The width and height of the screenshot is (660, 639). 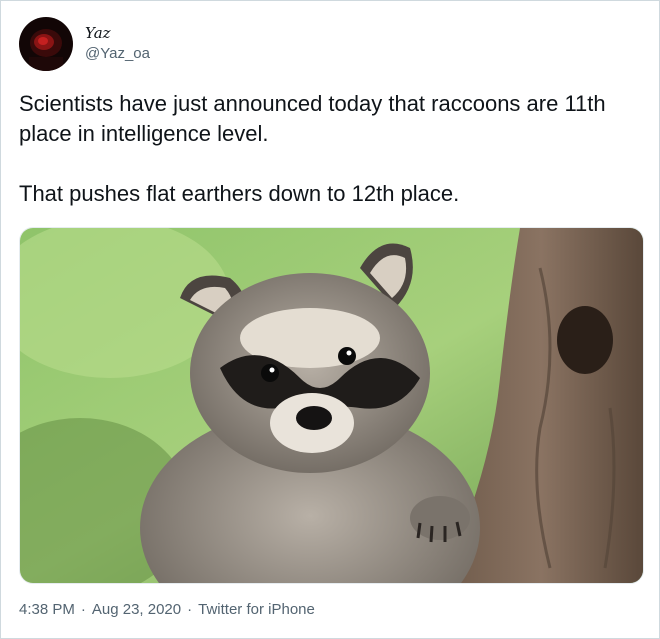 What do you see at coordinates (84, 44) in the screenshot?
I see `tweet-header: Yaz @Yaz_oa` at bounding box center [84, 44].